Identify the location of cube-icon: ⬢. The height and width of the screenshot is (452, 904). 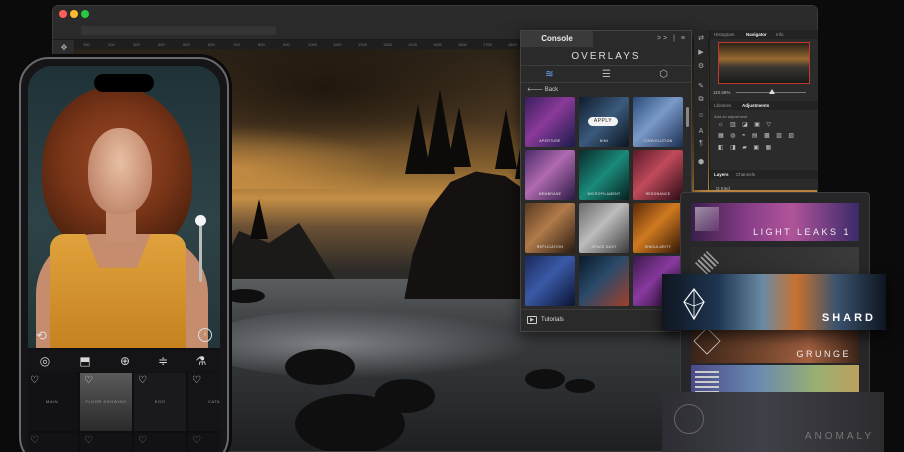
(701, 162).